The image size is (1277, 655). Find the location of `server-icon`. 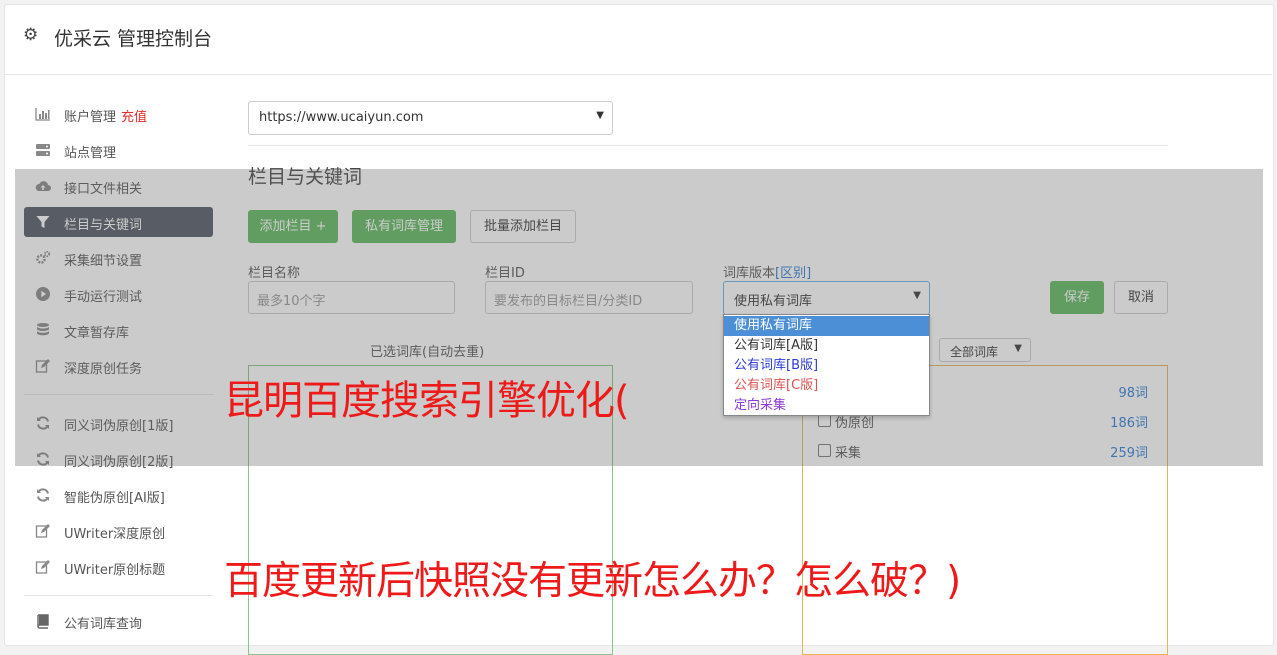

server-icon is located at coordinates (43, 150).